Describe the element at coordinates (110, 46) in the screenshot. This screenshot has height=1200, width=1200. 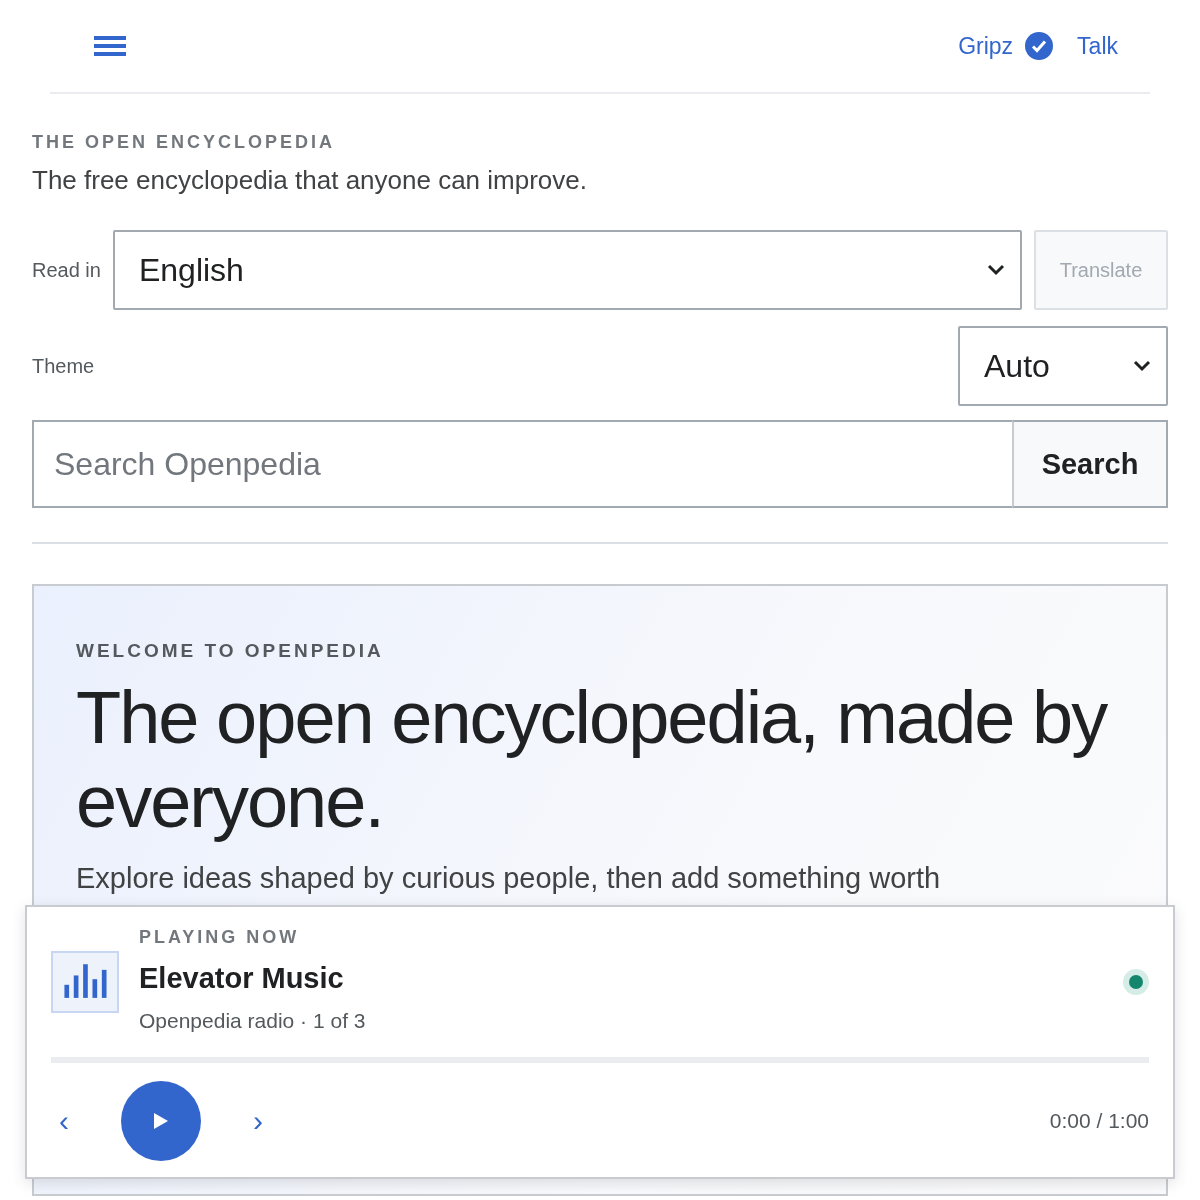
I see `menu-icon` at that location.